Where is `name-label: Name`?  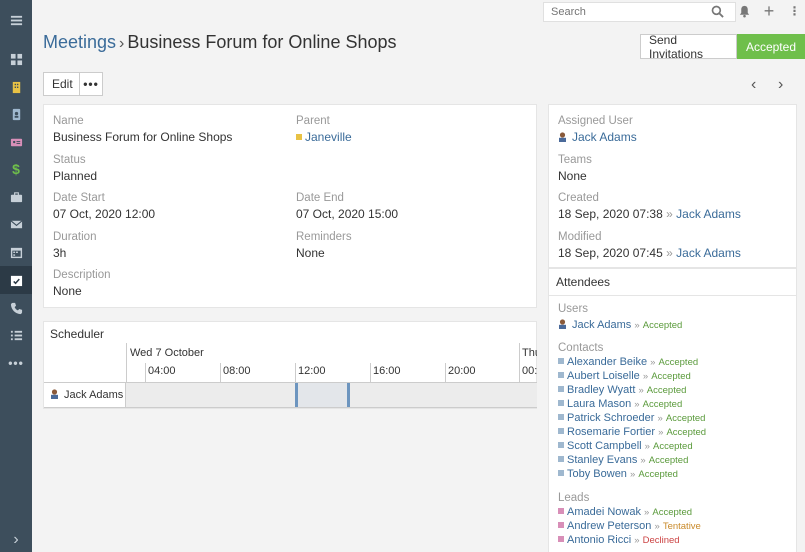
name-label: Name is located at coordinates (68, 121).